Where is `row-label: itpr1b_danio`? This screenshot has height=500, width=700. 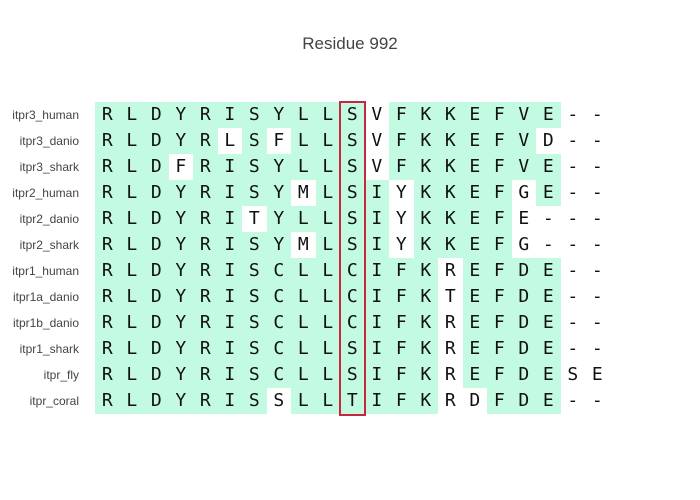 row-label: itpr1b_danio is located at coordinates (45, 323).